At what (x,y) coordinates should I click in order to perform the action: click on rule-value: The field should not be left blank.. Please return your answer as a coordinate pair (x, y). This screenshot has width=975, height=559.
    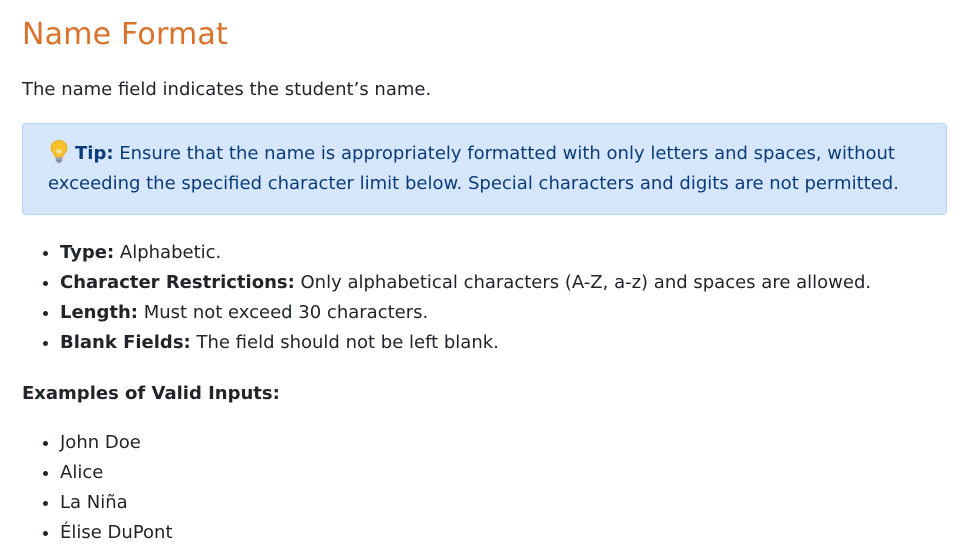
    Looking at the image, I should click on (344, 342).